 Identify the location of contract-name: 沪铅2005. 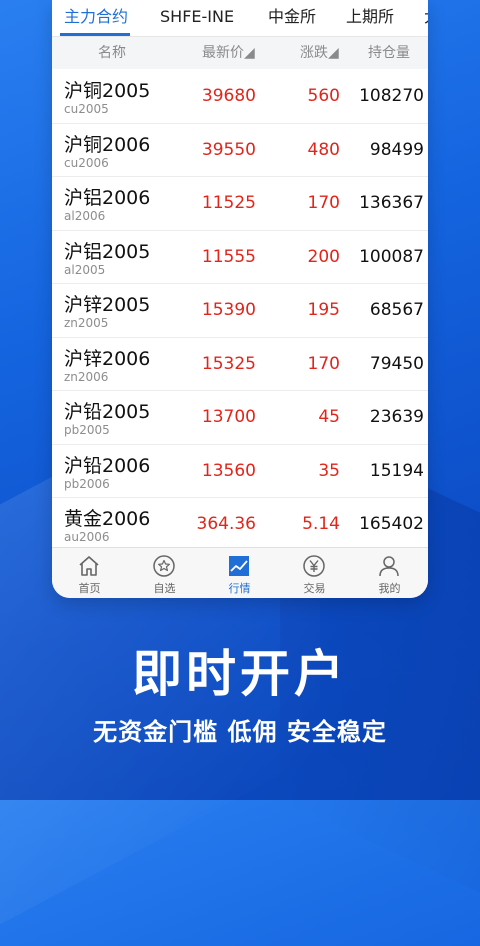
(107, 412).